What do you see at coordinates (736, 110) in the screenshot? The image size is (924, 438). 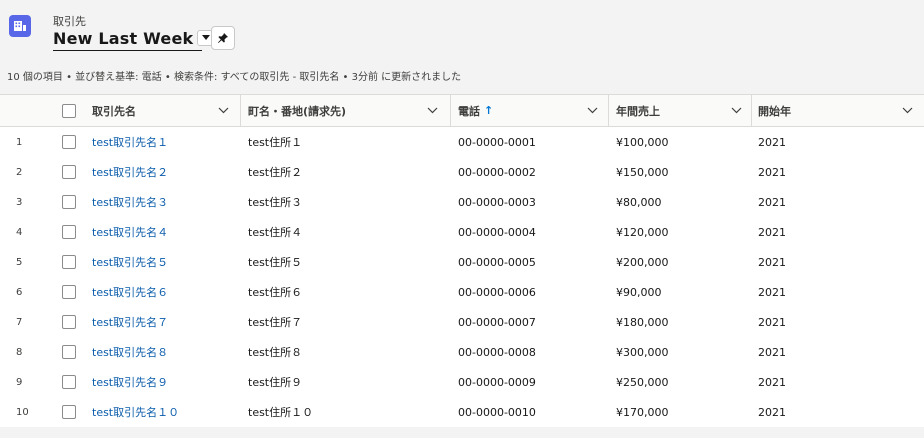 I see `column-menu-revenue` at bounding box center [736, 110].